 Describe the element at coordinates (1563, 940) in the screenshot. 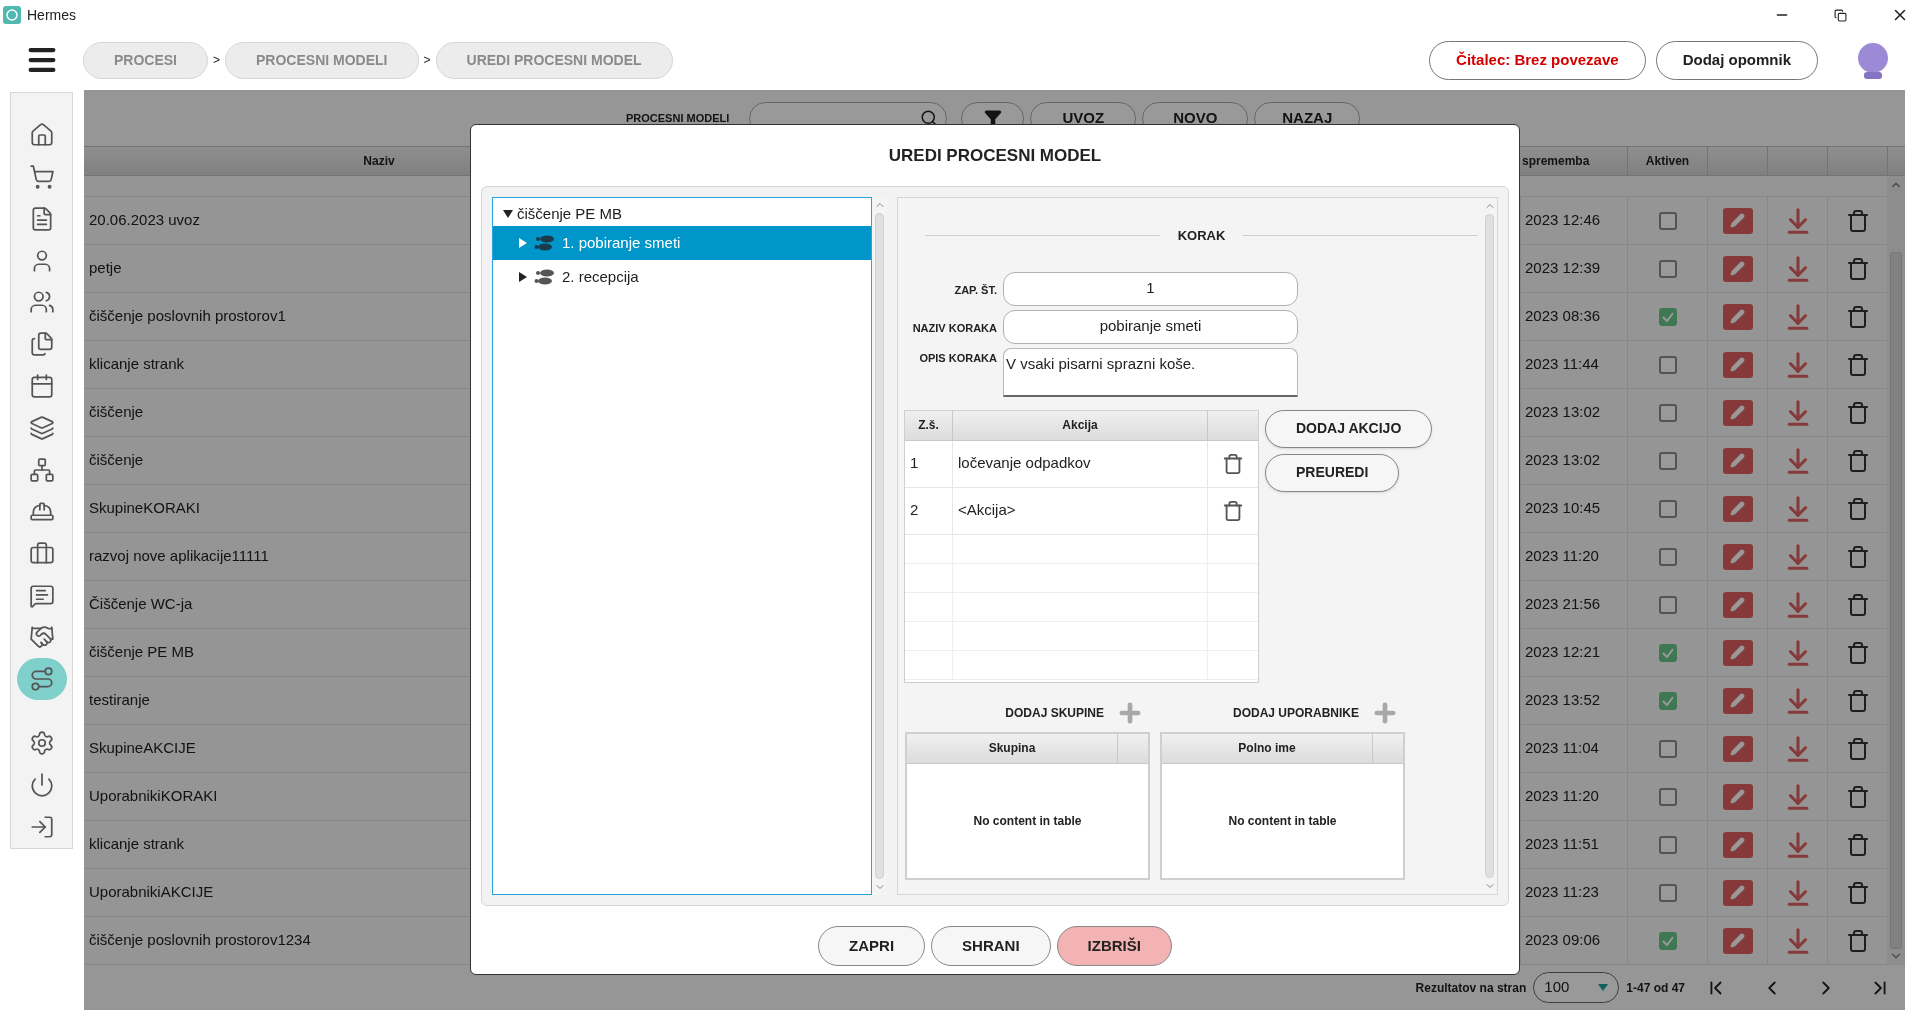

I see `modified-date: 2023 09:06` at that location.